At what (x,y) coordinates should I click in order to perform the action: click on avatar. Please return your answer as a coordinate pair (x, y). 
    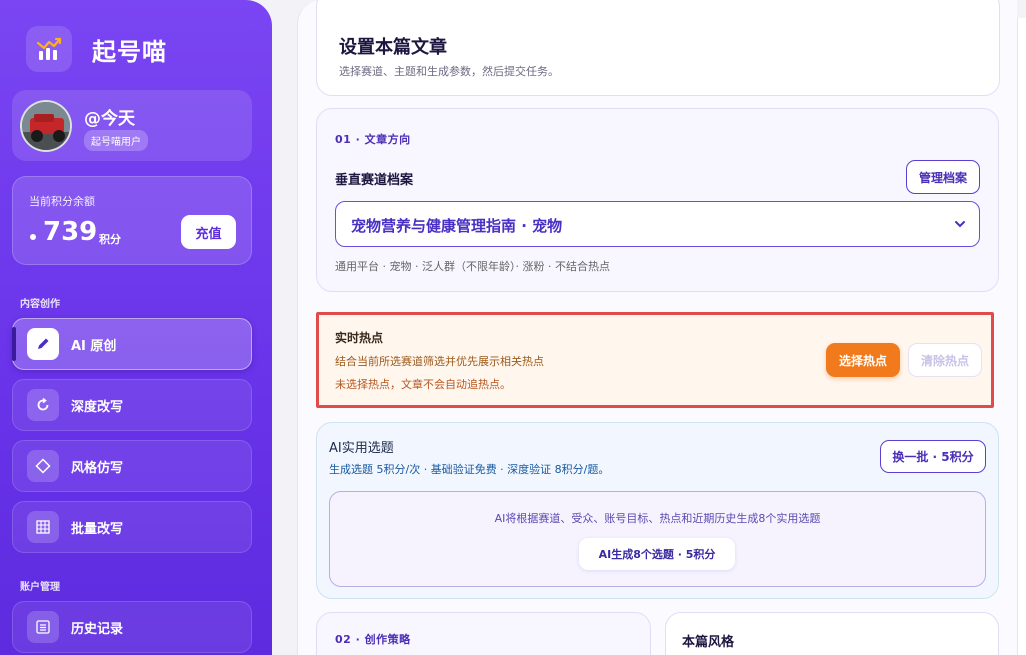
    Looking at the image, I should click on (46, 126).